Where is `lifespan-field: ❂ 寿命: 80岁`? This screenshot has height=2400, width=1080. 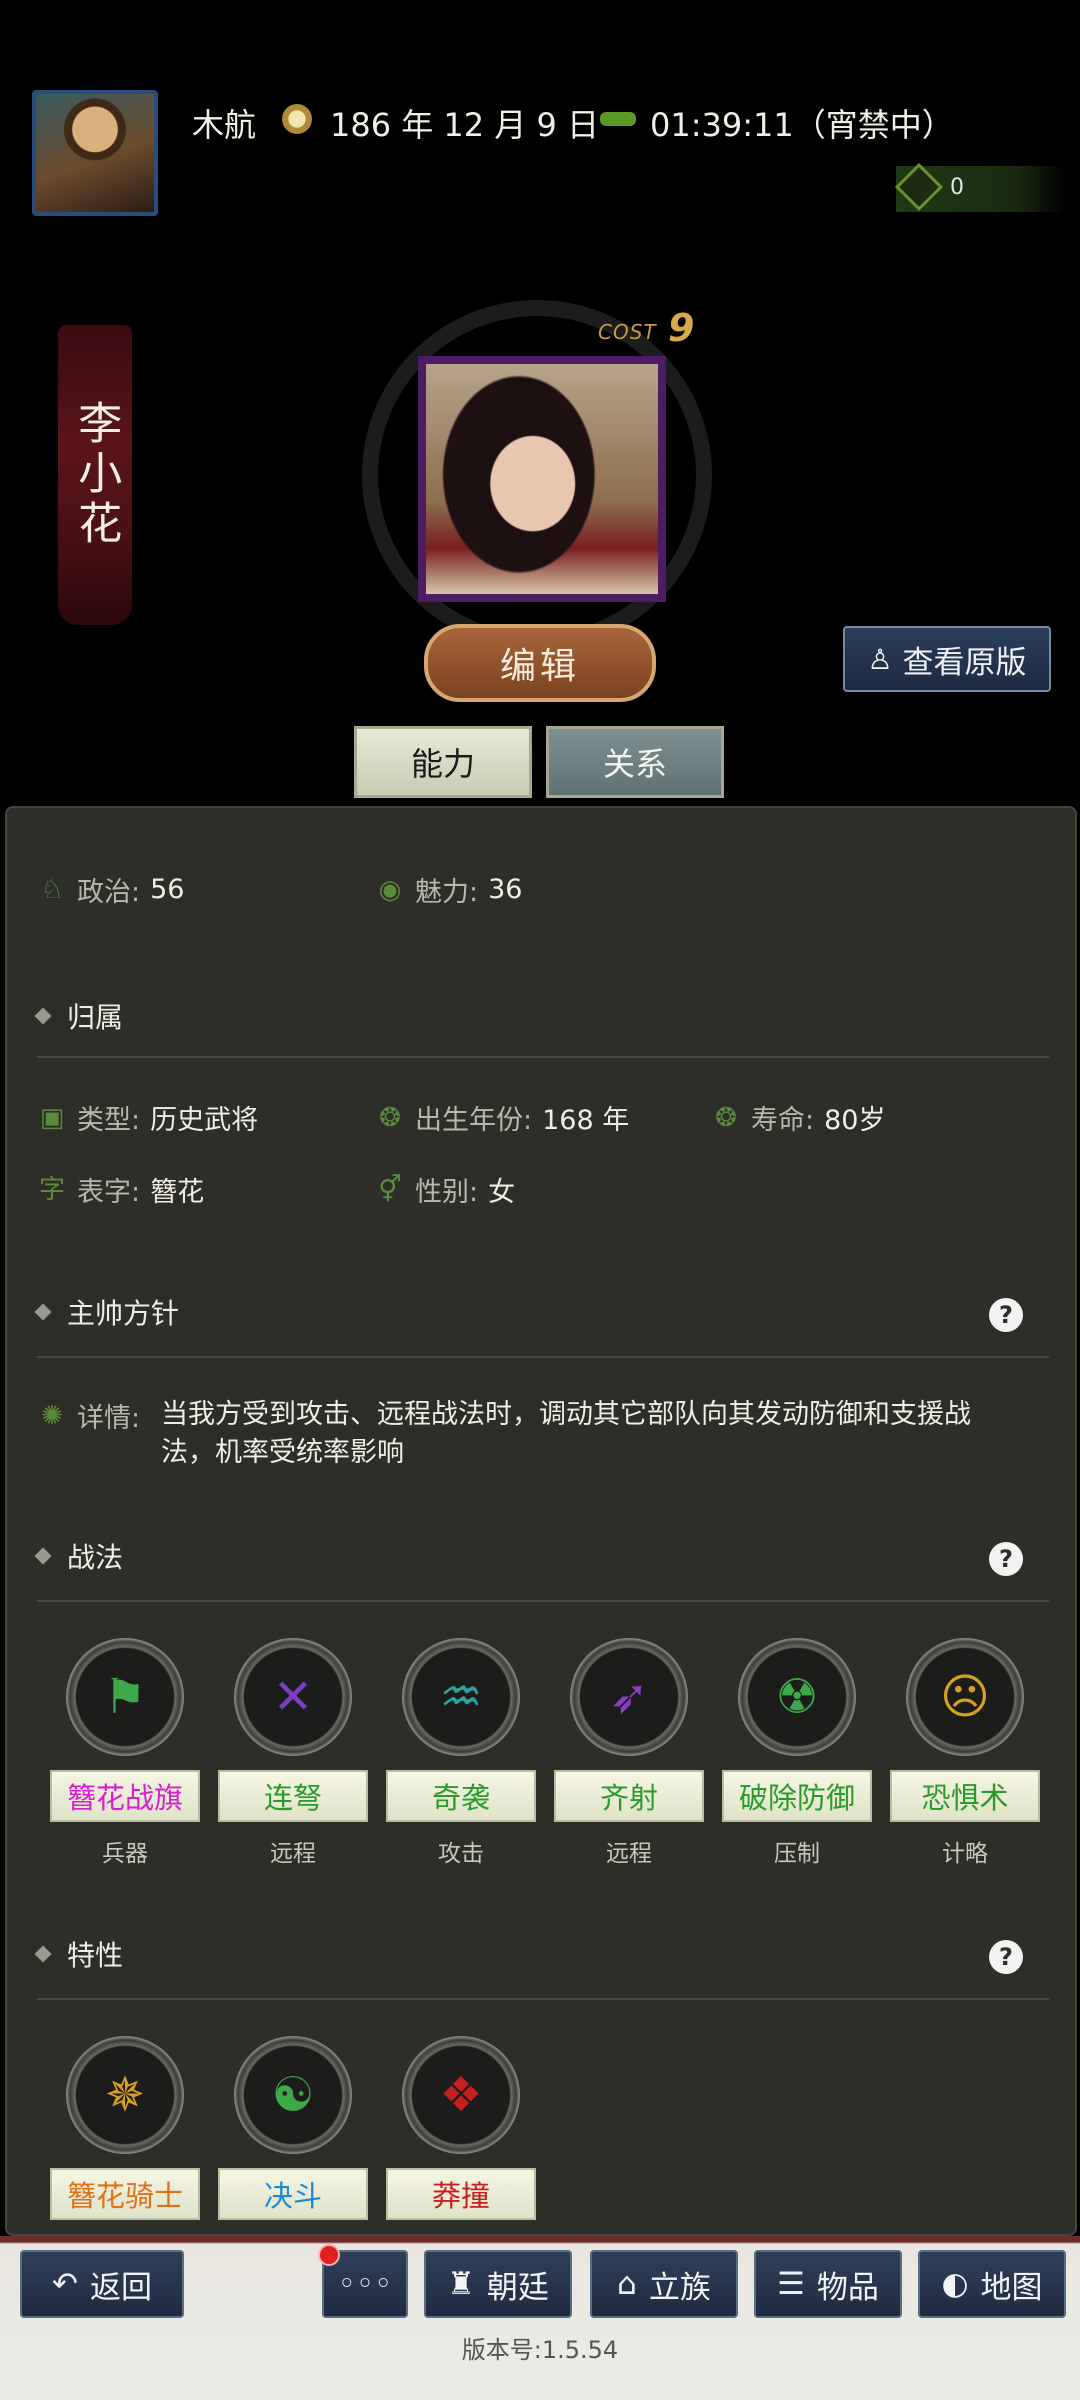
lifespan-field: ❂ 寿命: 80岁 is located at coordinates (798, 1117).